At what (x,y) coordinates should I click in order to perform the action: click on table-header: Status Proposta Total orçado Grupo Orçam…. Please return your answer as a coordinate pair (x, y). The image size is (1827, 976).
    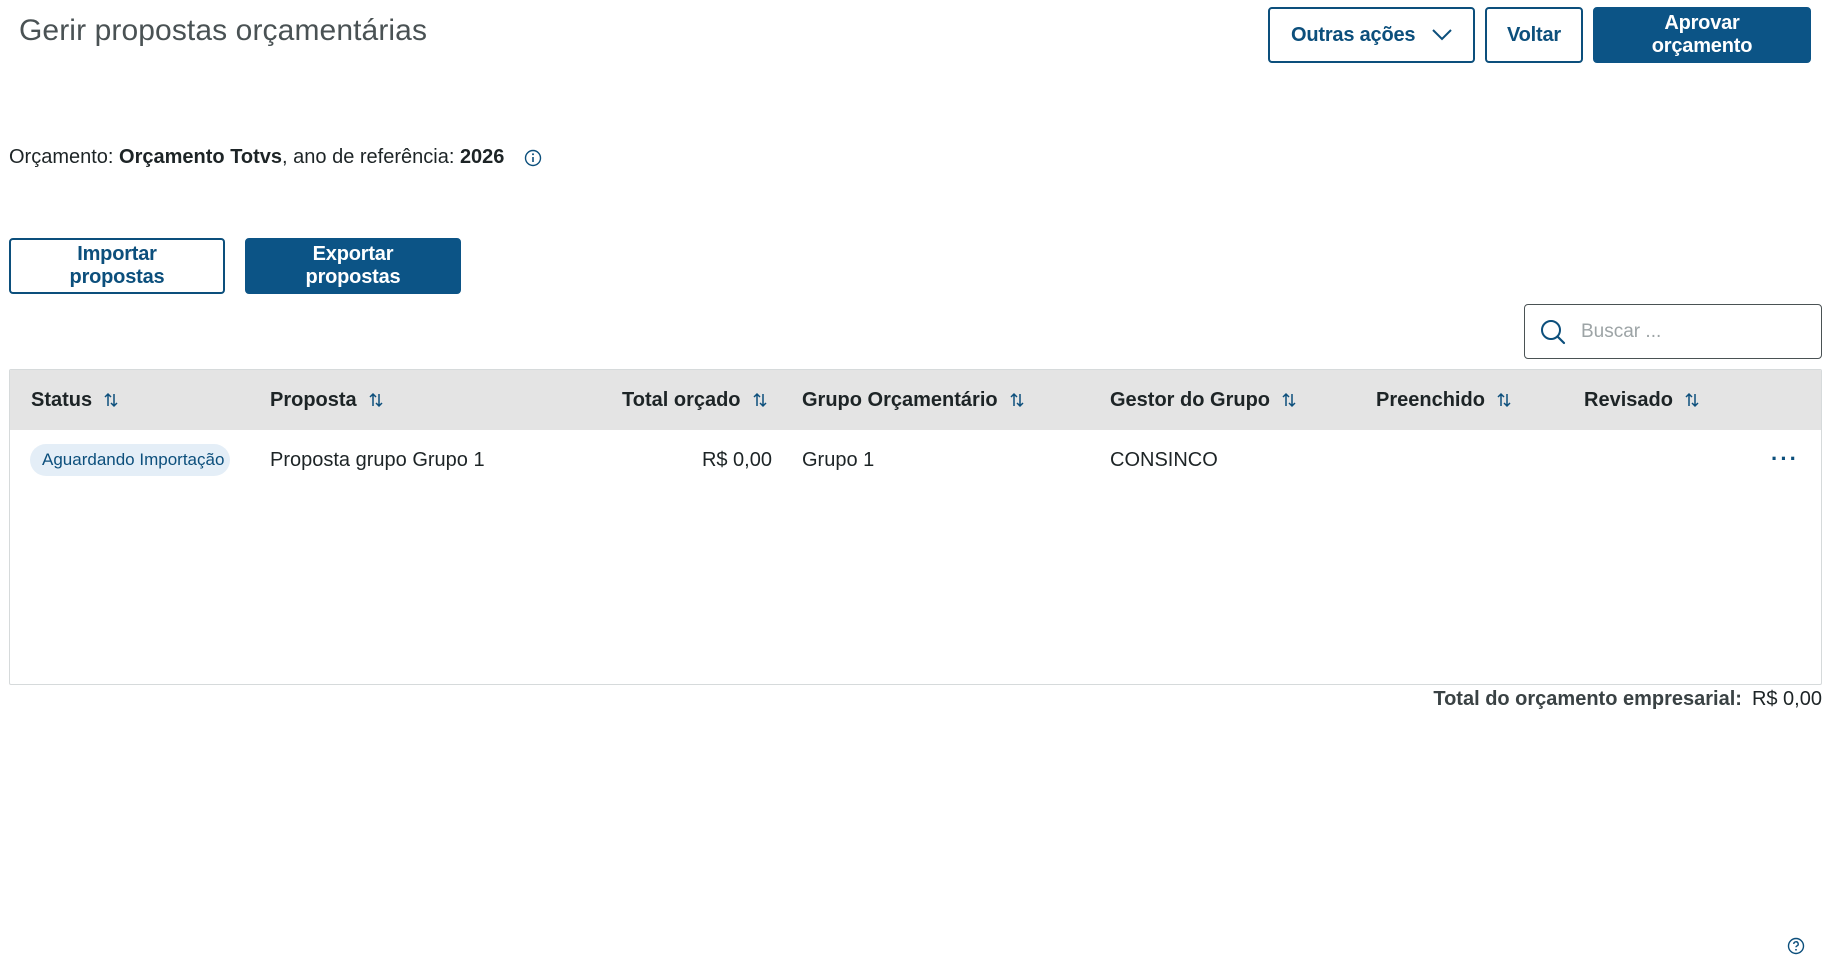
    Looking at the image, I should click on (915, 400).